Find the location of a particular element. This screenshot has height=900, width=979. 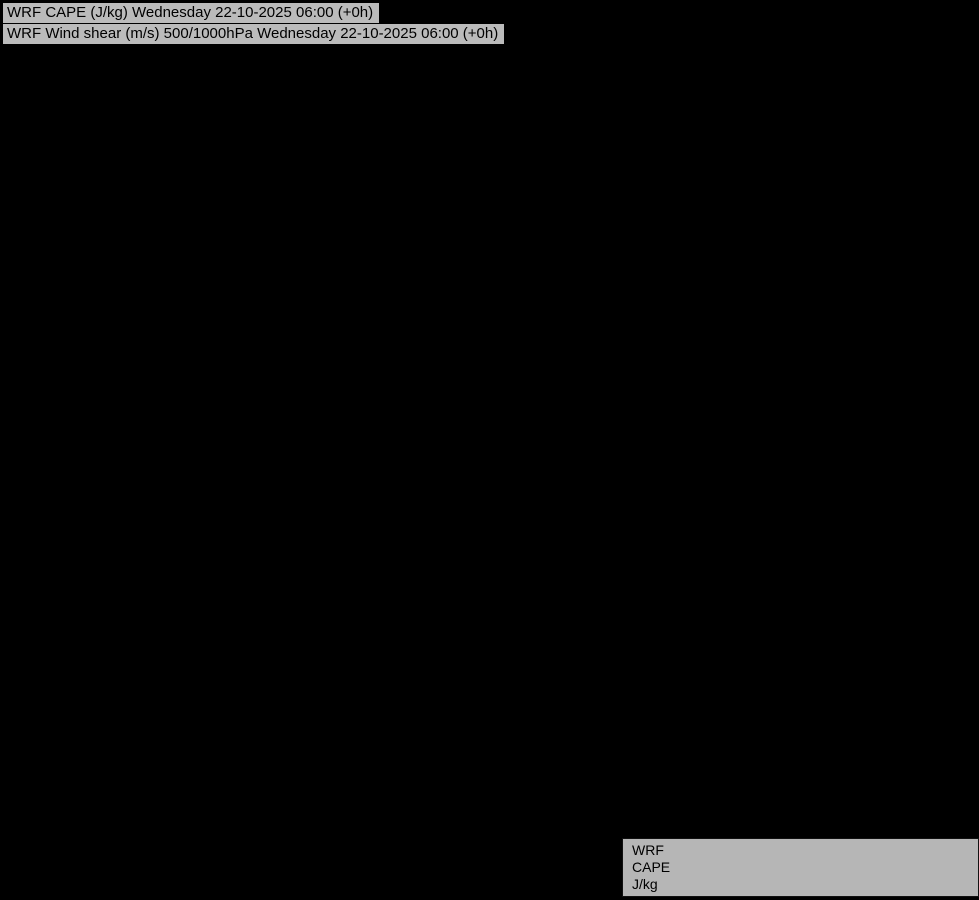

legend-model-label: WRF is located at coordinates (648, 850).